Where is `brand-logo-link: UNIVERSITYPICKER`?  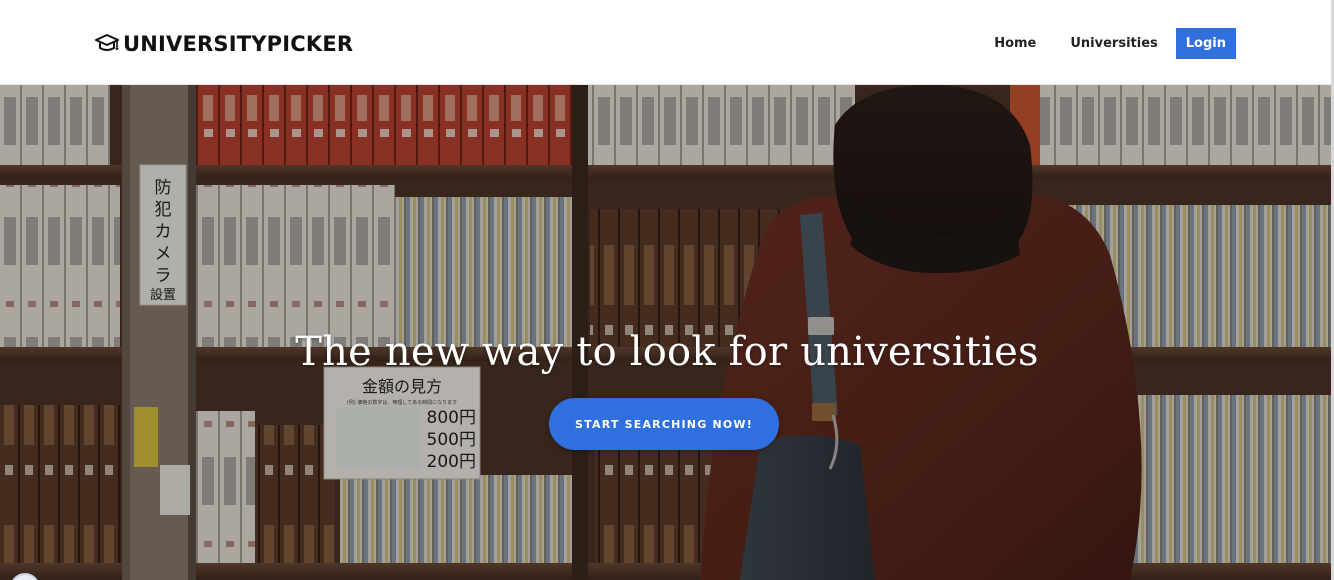
brand-logo-link: UNIVERSITYPICKER is located at coordinates (224, 44).